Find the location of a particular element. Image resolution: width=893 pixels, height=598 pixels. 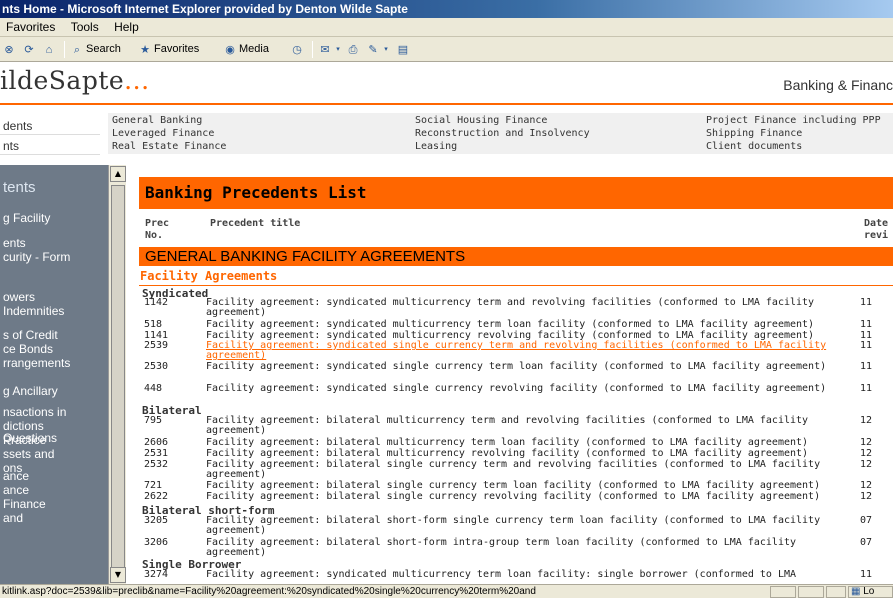

sidebar-item: ents curity - Form is located at coordinates (36, 250).